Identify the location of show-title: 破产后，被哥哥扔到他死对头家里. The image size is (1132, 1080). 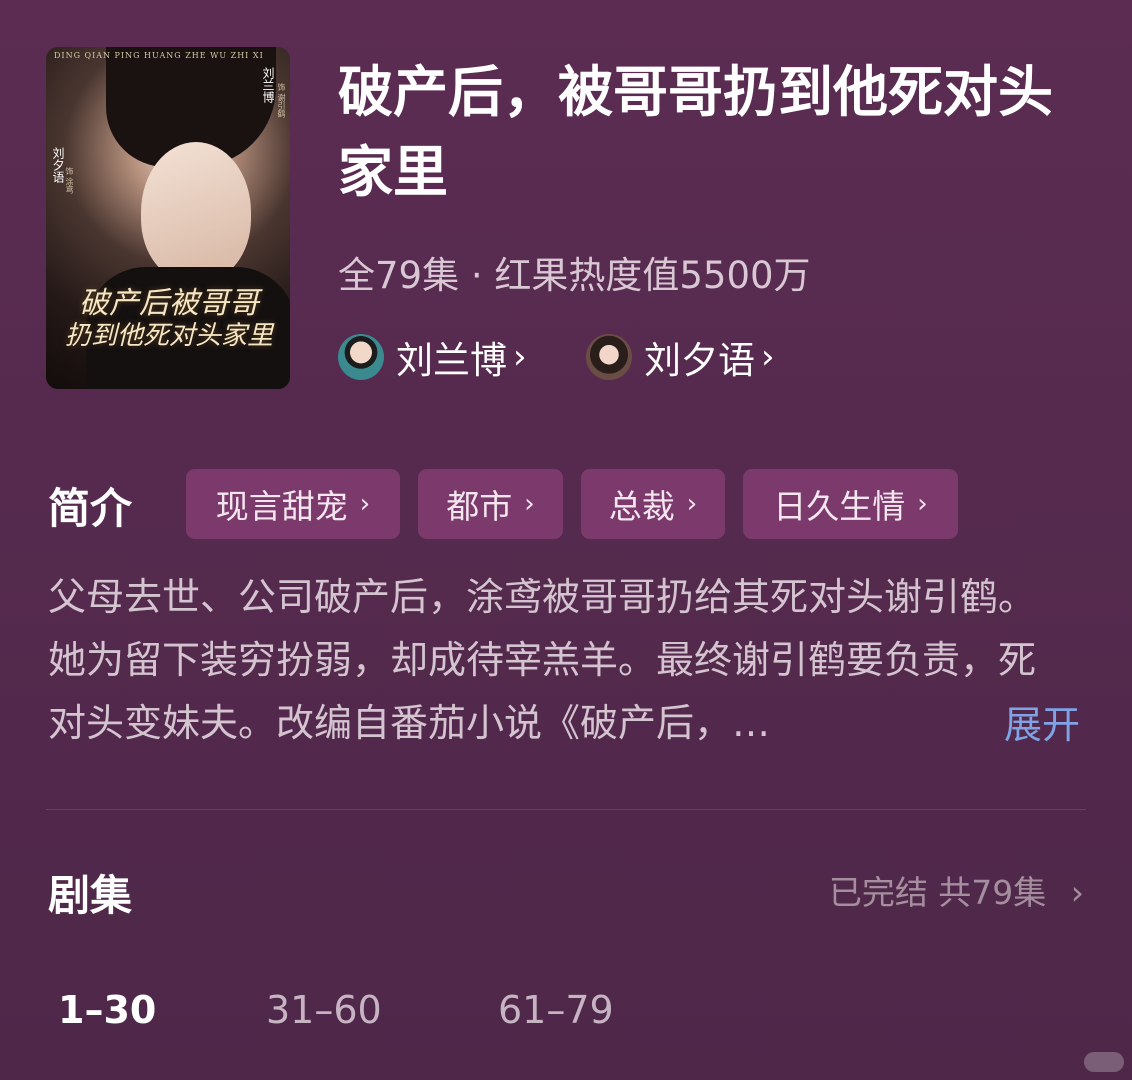
(696, 132).